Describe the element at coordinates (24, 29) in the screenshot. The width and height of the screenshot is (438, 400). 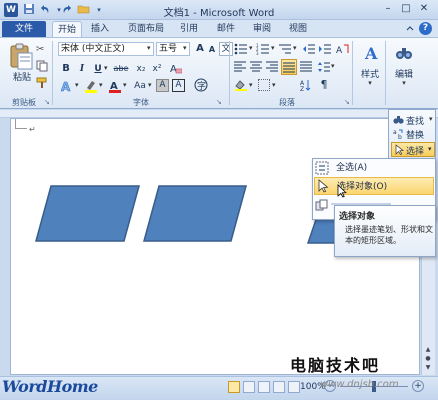
I see `tab-file: 文件` at that location.